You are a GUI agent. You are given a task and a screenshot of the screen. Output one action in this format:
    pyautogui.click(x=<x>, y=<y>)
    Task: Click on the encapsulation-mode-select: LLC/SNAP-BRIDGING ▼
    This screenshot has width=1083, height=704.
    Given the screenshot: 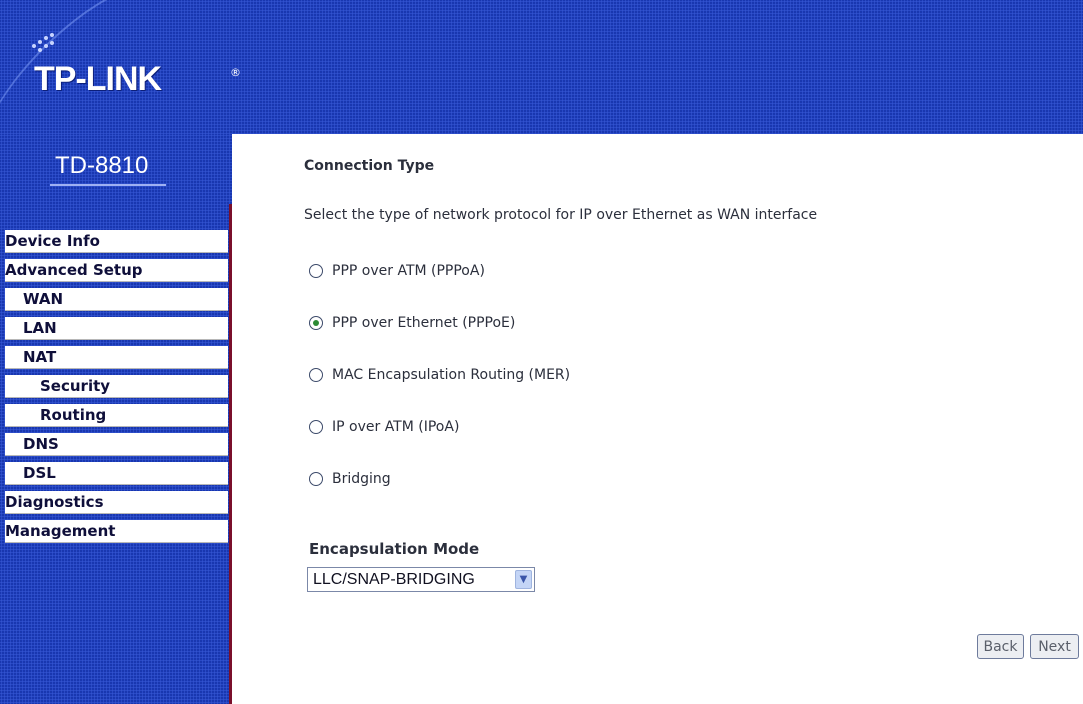 What is the action you would take?
    pyautogui.click(x=421, y=579)
    